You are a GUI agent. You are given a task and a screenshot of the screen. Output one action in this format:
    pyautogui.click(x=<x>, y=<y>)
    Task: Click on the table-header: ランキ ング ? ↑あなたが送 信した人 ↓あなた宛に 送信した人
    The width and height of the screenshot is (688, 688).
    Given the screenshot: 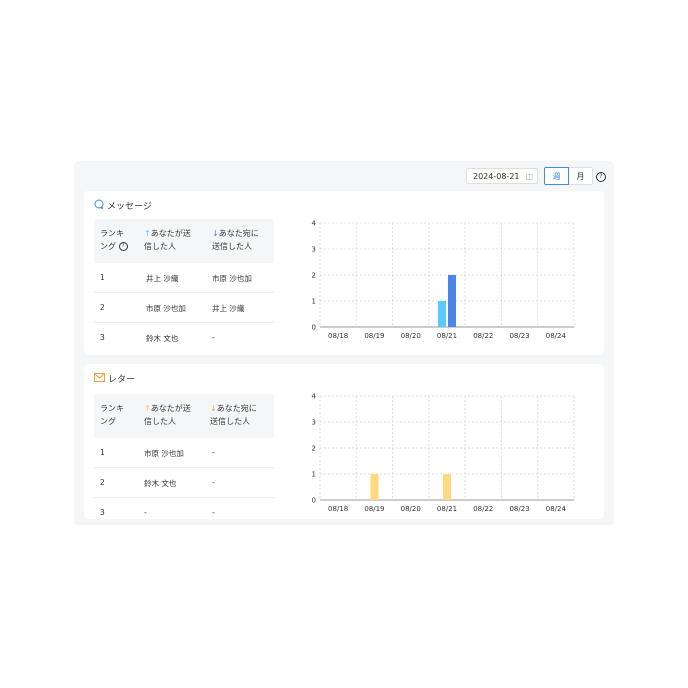 What is the action you would take?
    pyautogui.click(x=184, y=241)
    